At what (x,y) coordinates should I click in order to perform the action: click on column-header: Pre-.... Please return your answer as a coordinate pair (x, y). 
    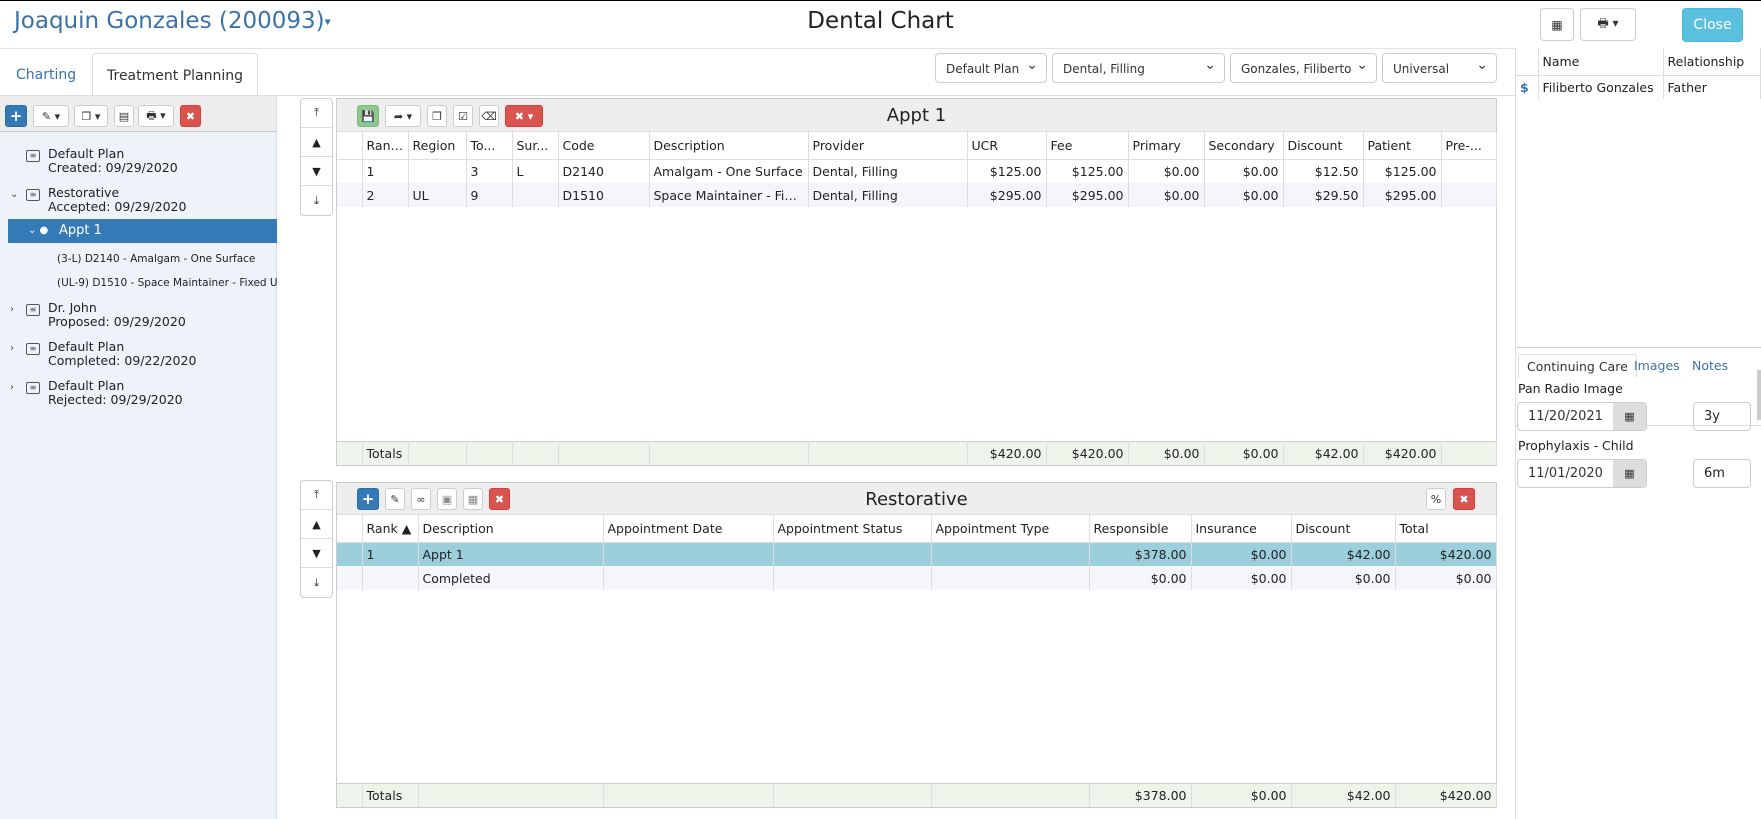
    Looking at the image, I should click on (1469, 146).